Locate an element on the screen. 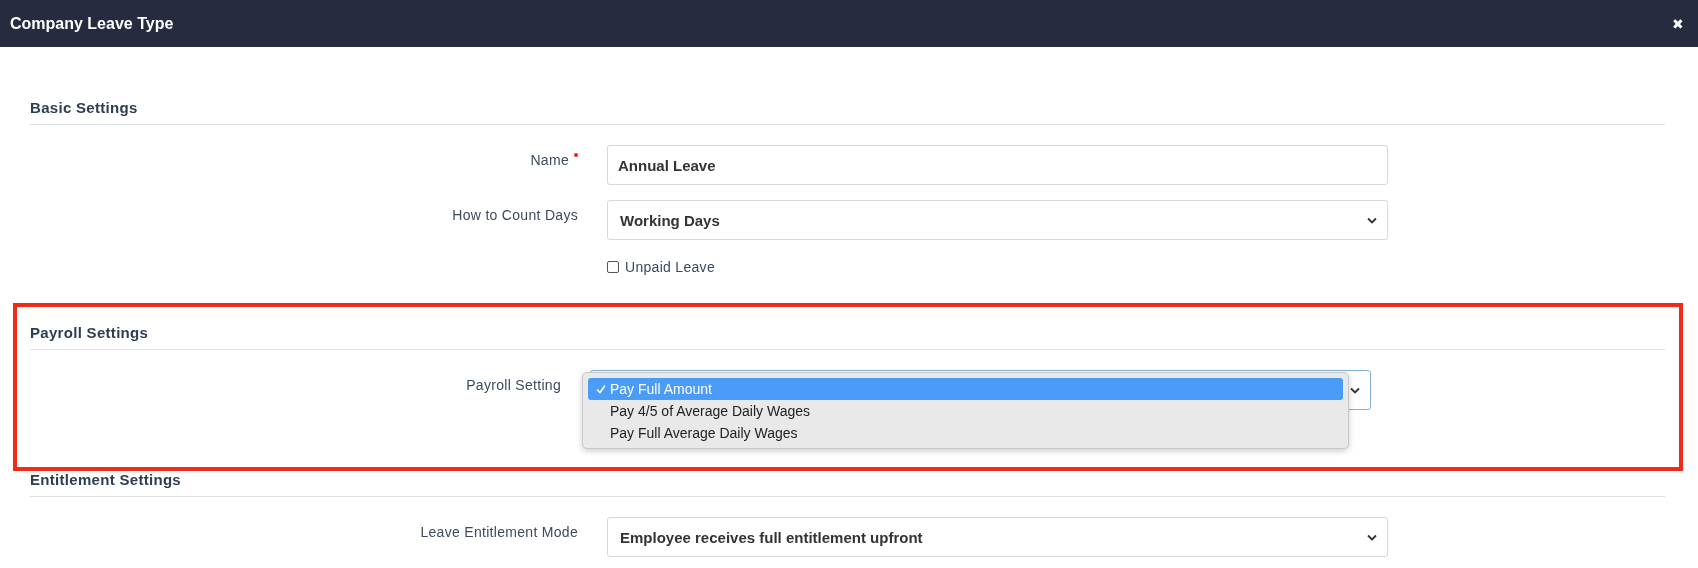  field-label: Payroll Setting is located at coordinates (513, 385).